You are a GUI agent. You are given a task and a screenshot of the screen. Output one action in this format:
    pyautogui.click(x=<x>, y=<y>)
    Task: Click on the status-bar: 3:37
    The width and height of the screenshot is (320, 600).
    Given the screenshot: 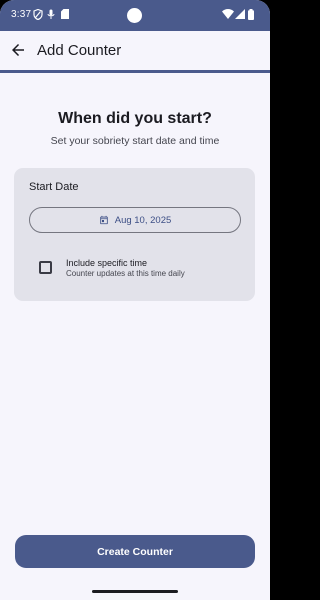 What is the action you would take?
    pyautogui.click(x=135, y=15)
    